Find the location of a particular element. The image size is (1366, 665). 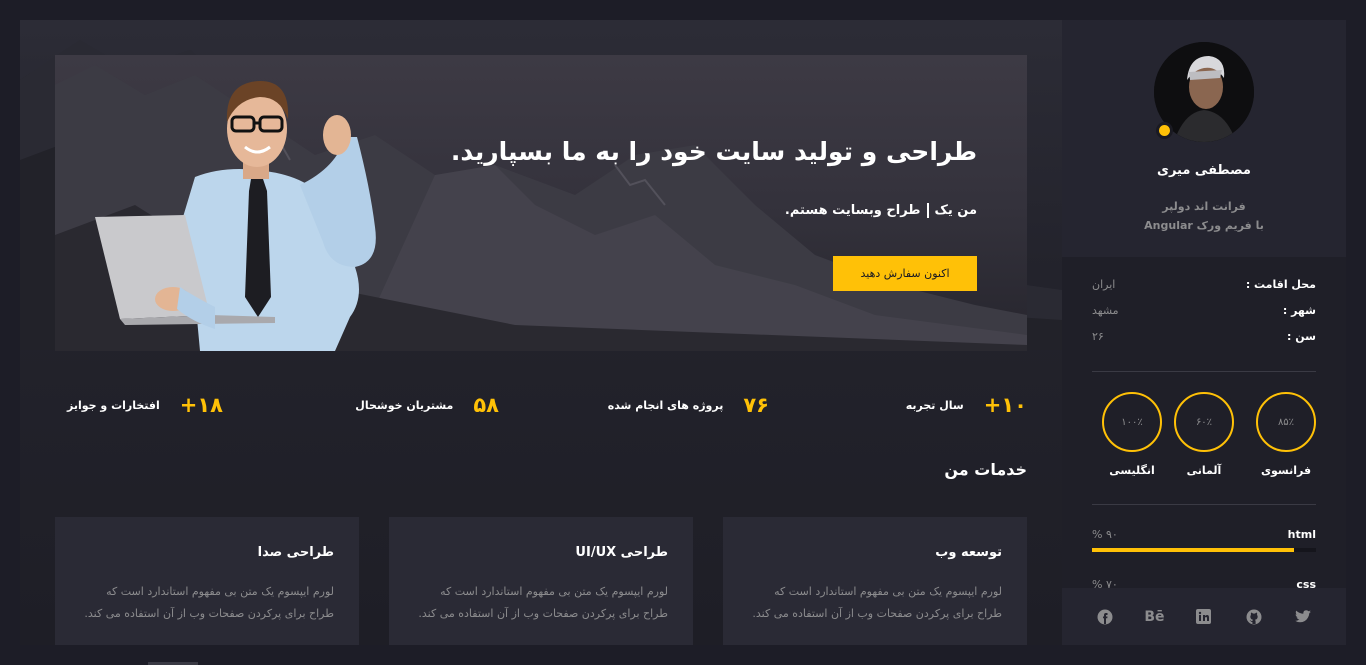

skill-html: % ۹۰ html is located at coordinates (1204, 540).